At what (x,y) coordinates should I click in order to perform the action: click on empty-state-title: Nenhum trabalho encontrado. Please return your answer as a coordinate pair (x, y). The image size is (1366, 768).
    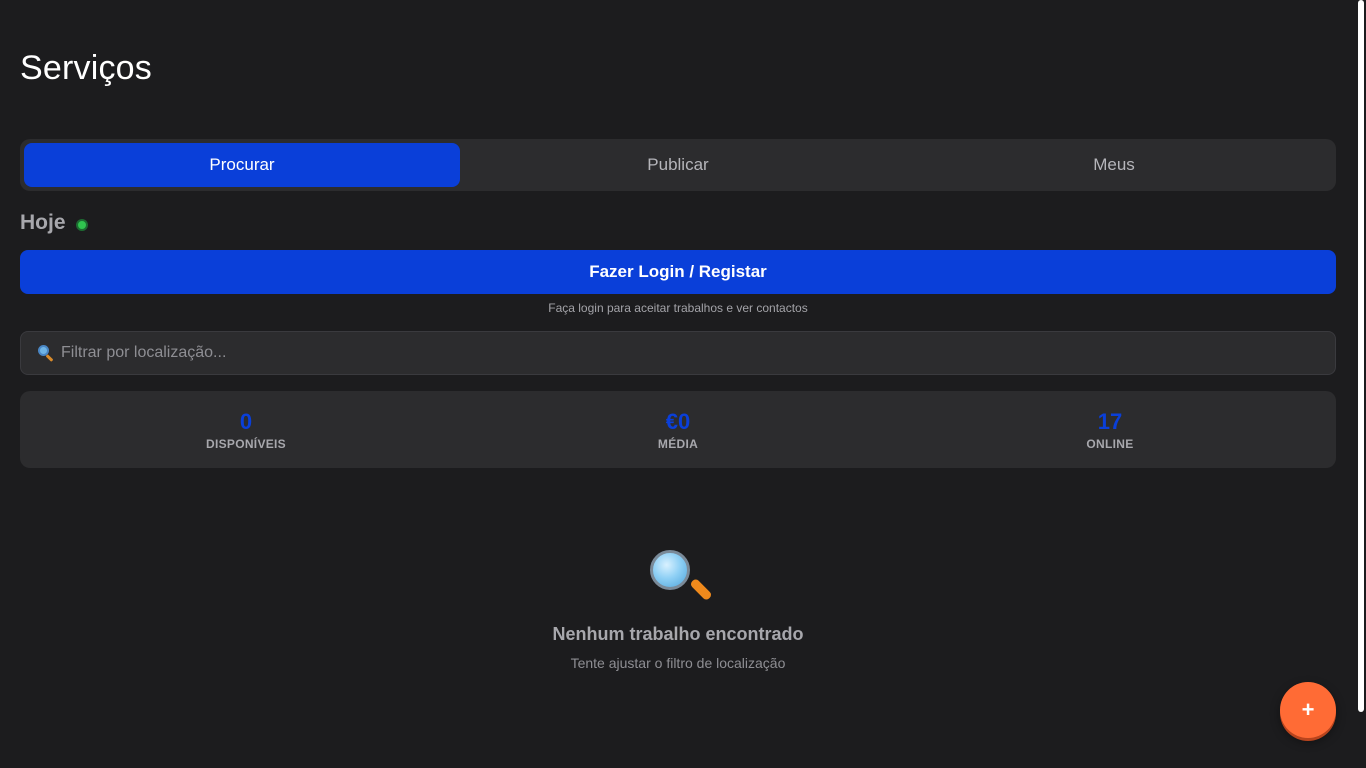
    Looking at the image, I should click on (678, 634).